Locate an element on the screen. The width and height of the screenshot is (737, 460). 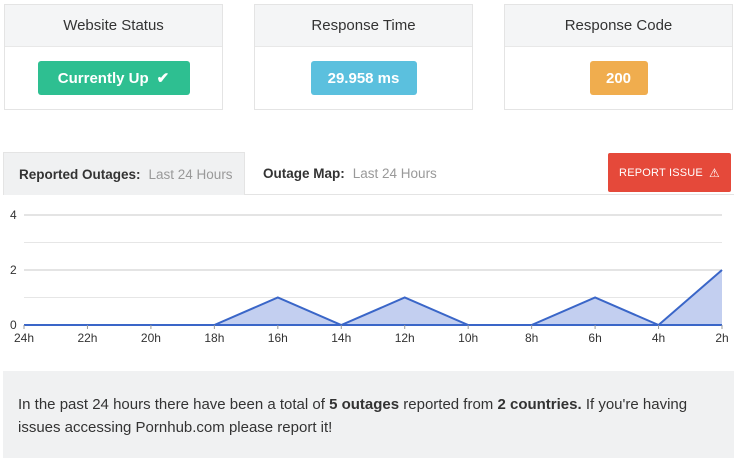
tab-outage-map: Outage Map: Last 24 Hours is located at coordinates (350, 173).